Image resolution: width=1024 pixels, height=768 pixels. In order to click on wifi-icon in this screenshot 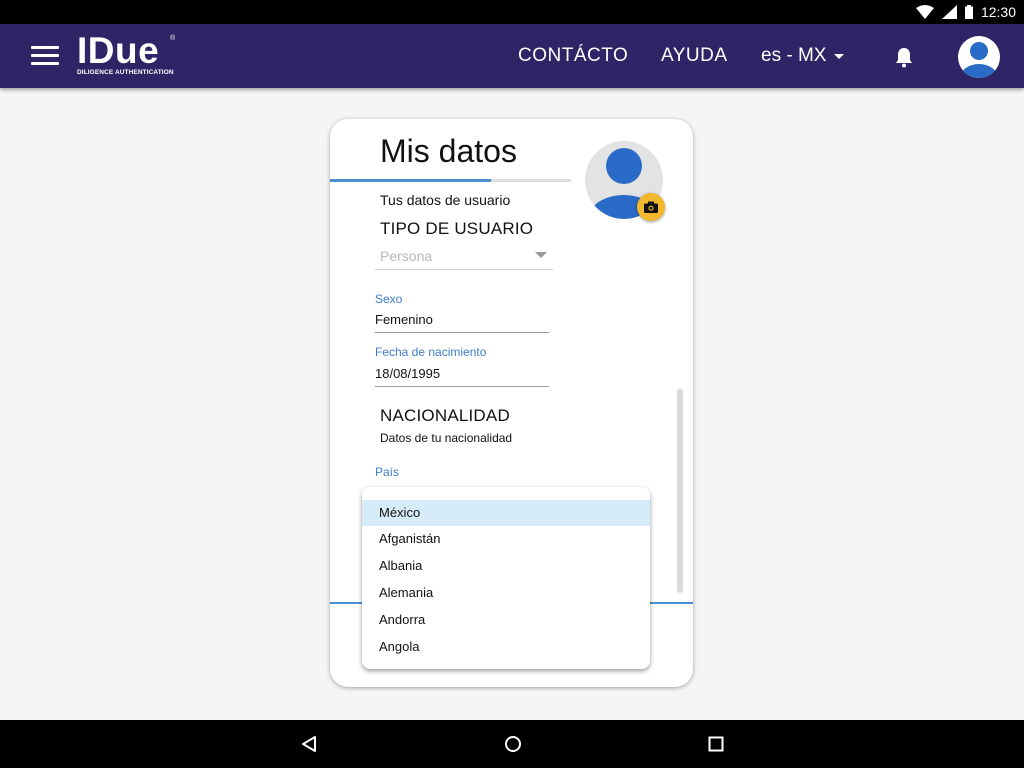, I will do `click(924, 12)`.